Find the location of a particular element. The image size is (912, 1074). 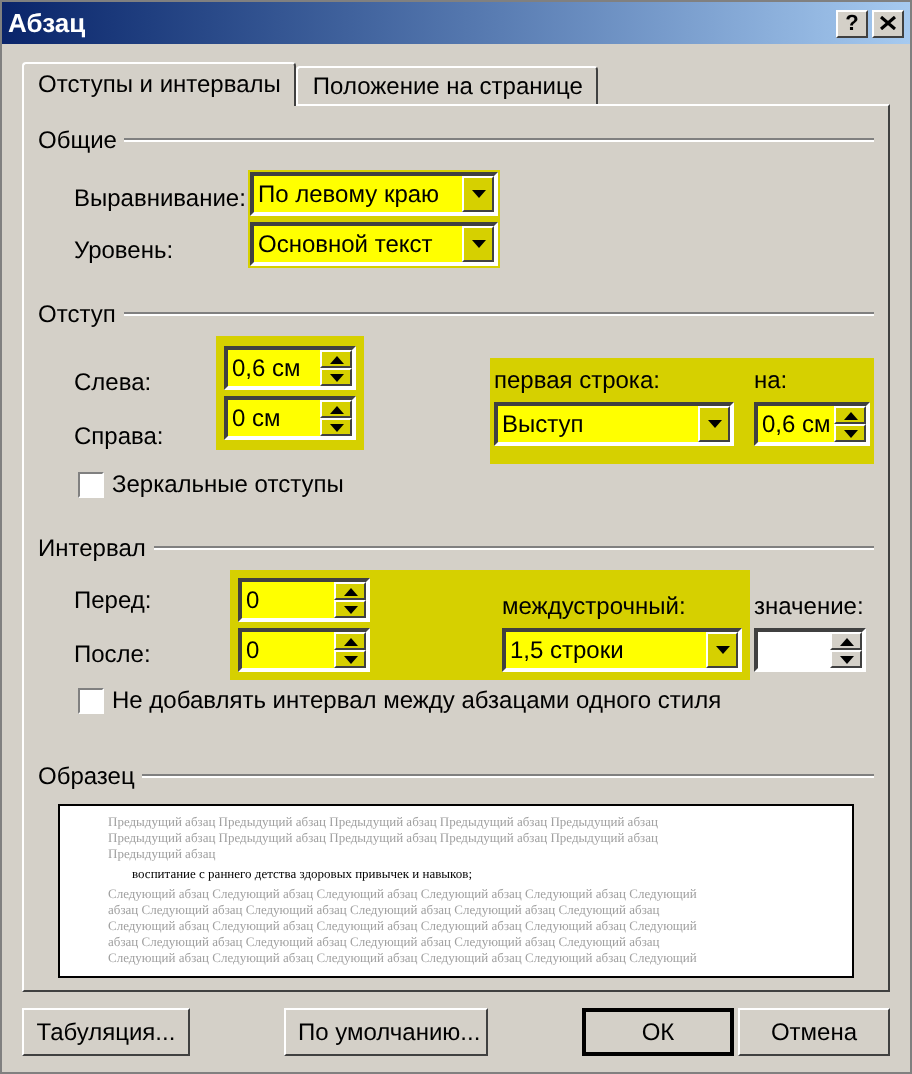

field-label: Выравнивание: is located at coordinates (161, 199).